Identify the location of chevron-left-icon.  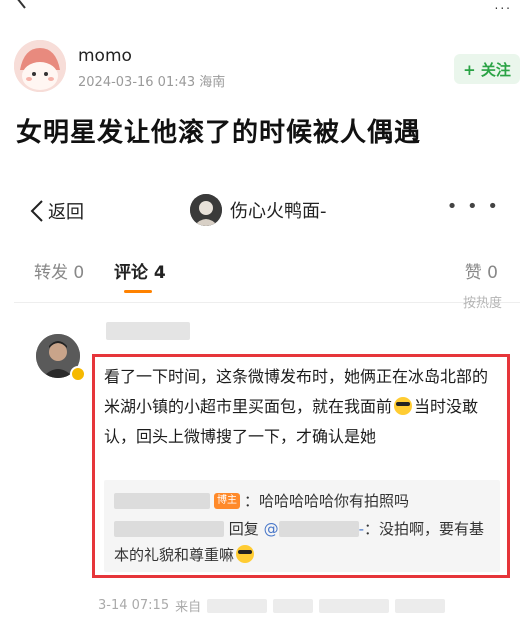
(36, 211).